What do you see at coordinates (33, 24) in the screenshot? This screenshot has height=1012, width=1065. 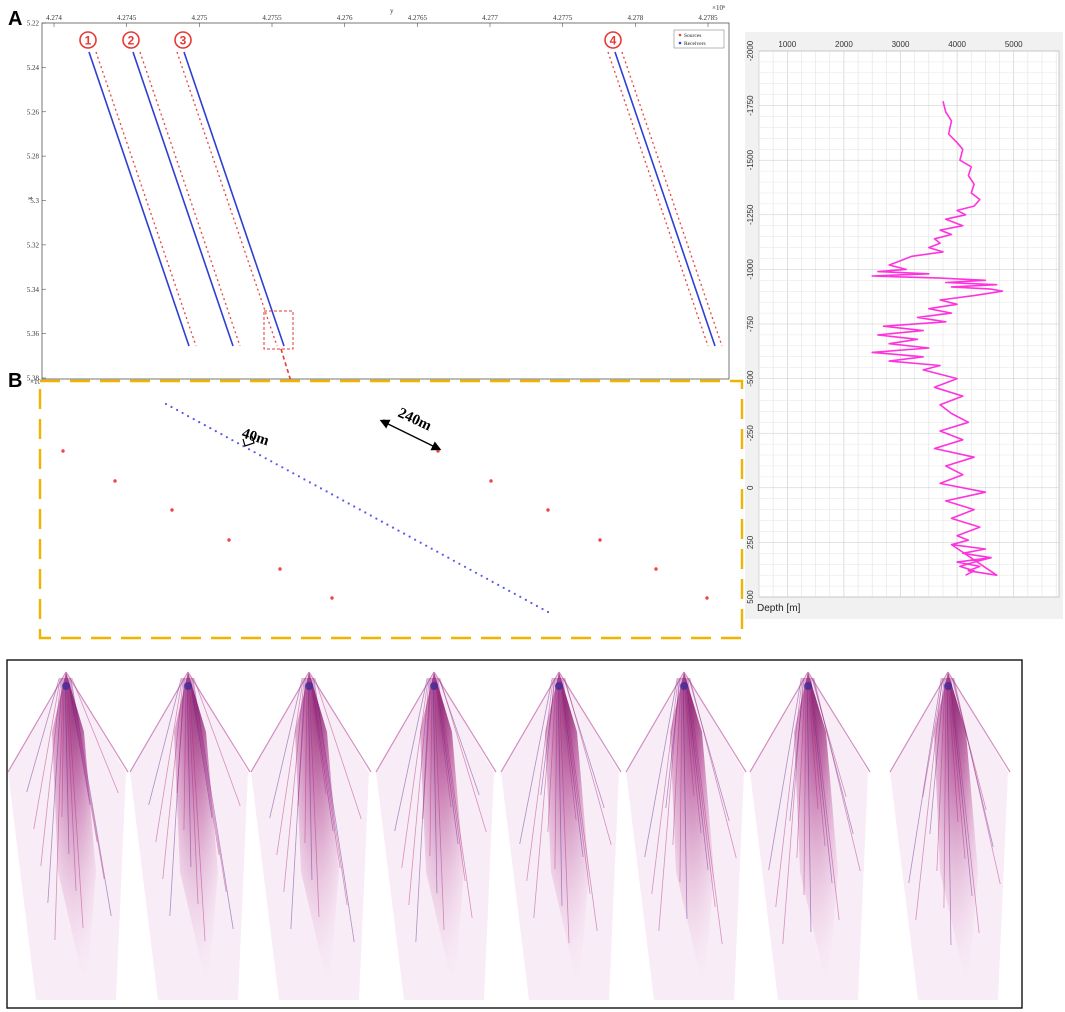 I see `map-y-tick-label: 5.22` at bounding box center [33, 24].